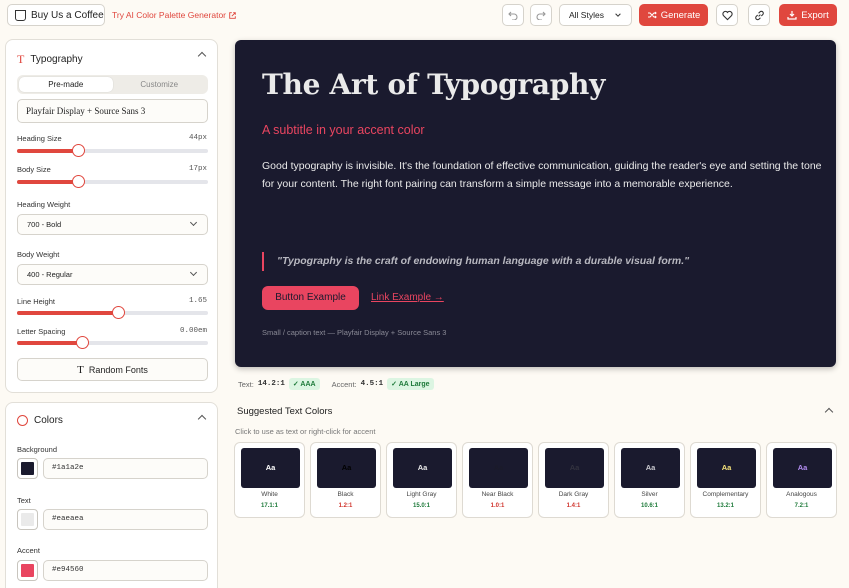 The height and width of the screenshot is (588, 849). I want to click on preview-button: Button Example, so click(310, 298).